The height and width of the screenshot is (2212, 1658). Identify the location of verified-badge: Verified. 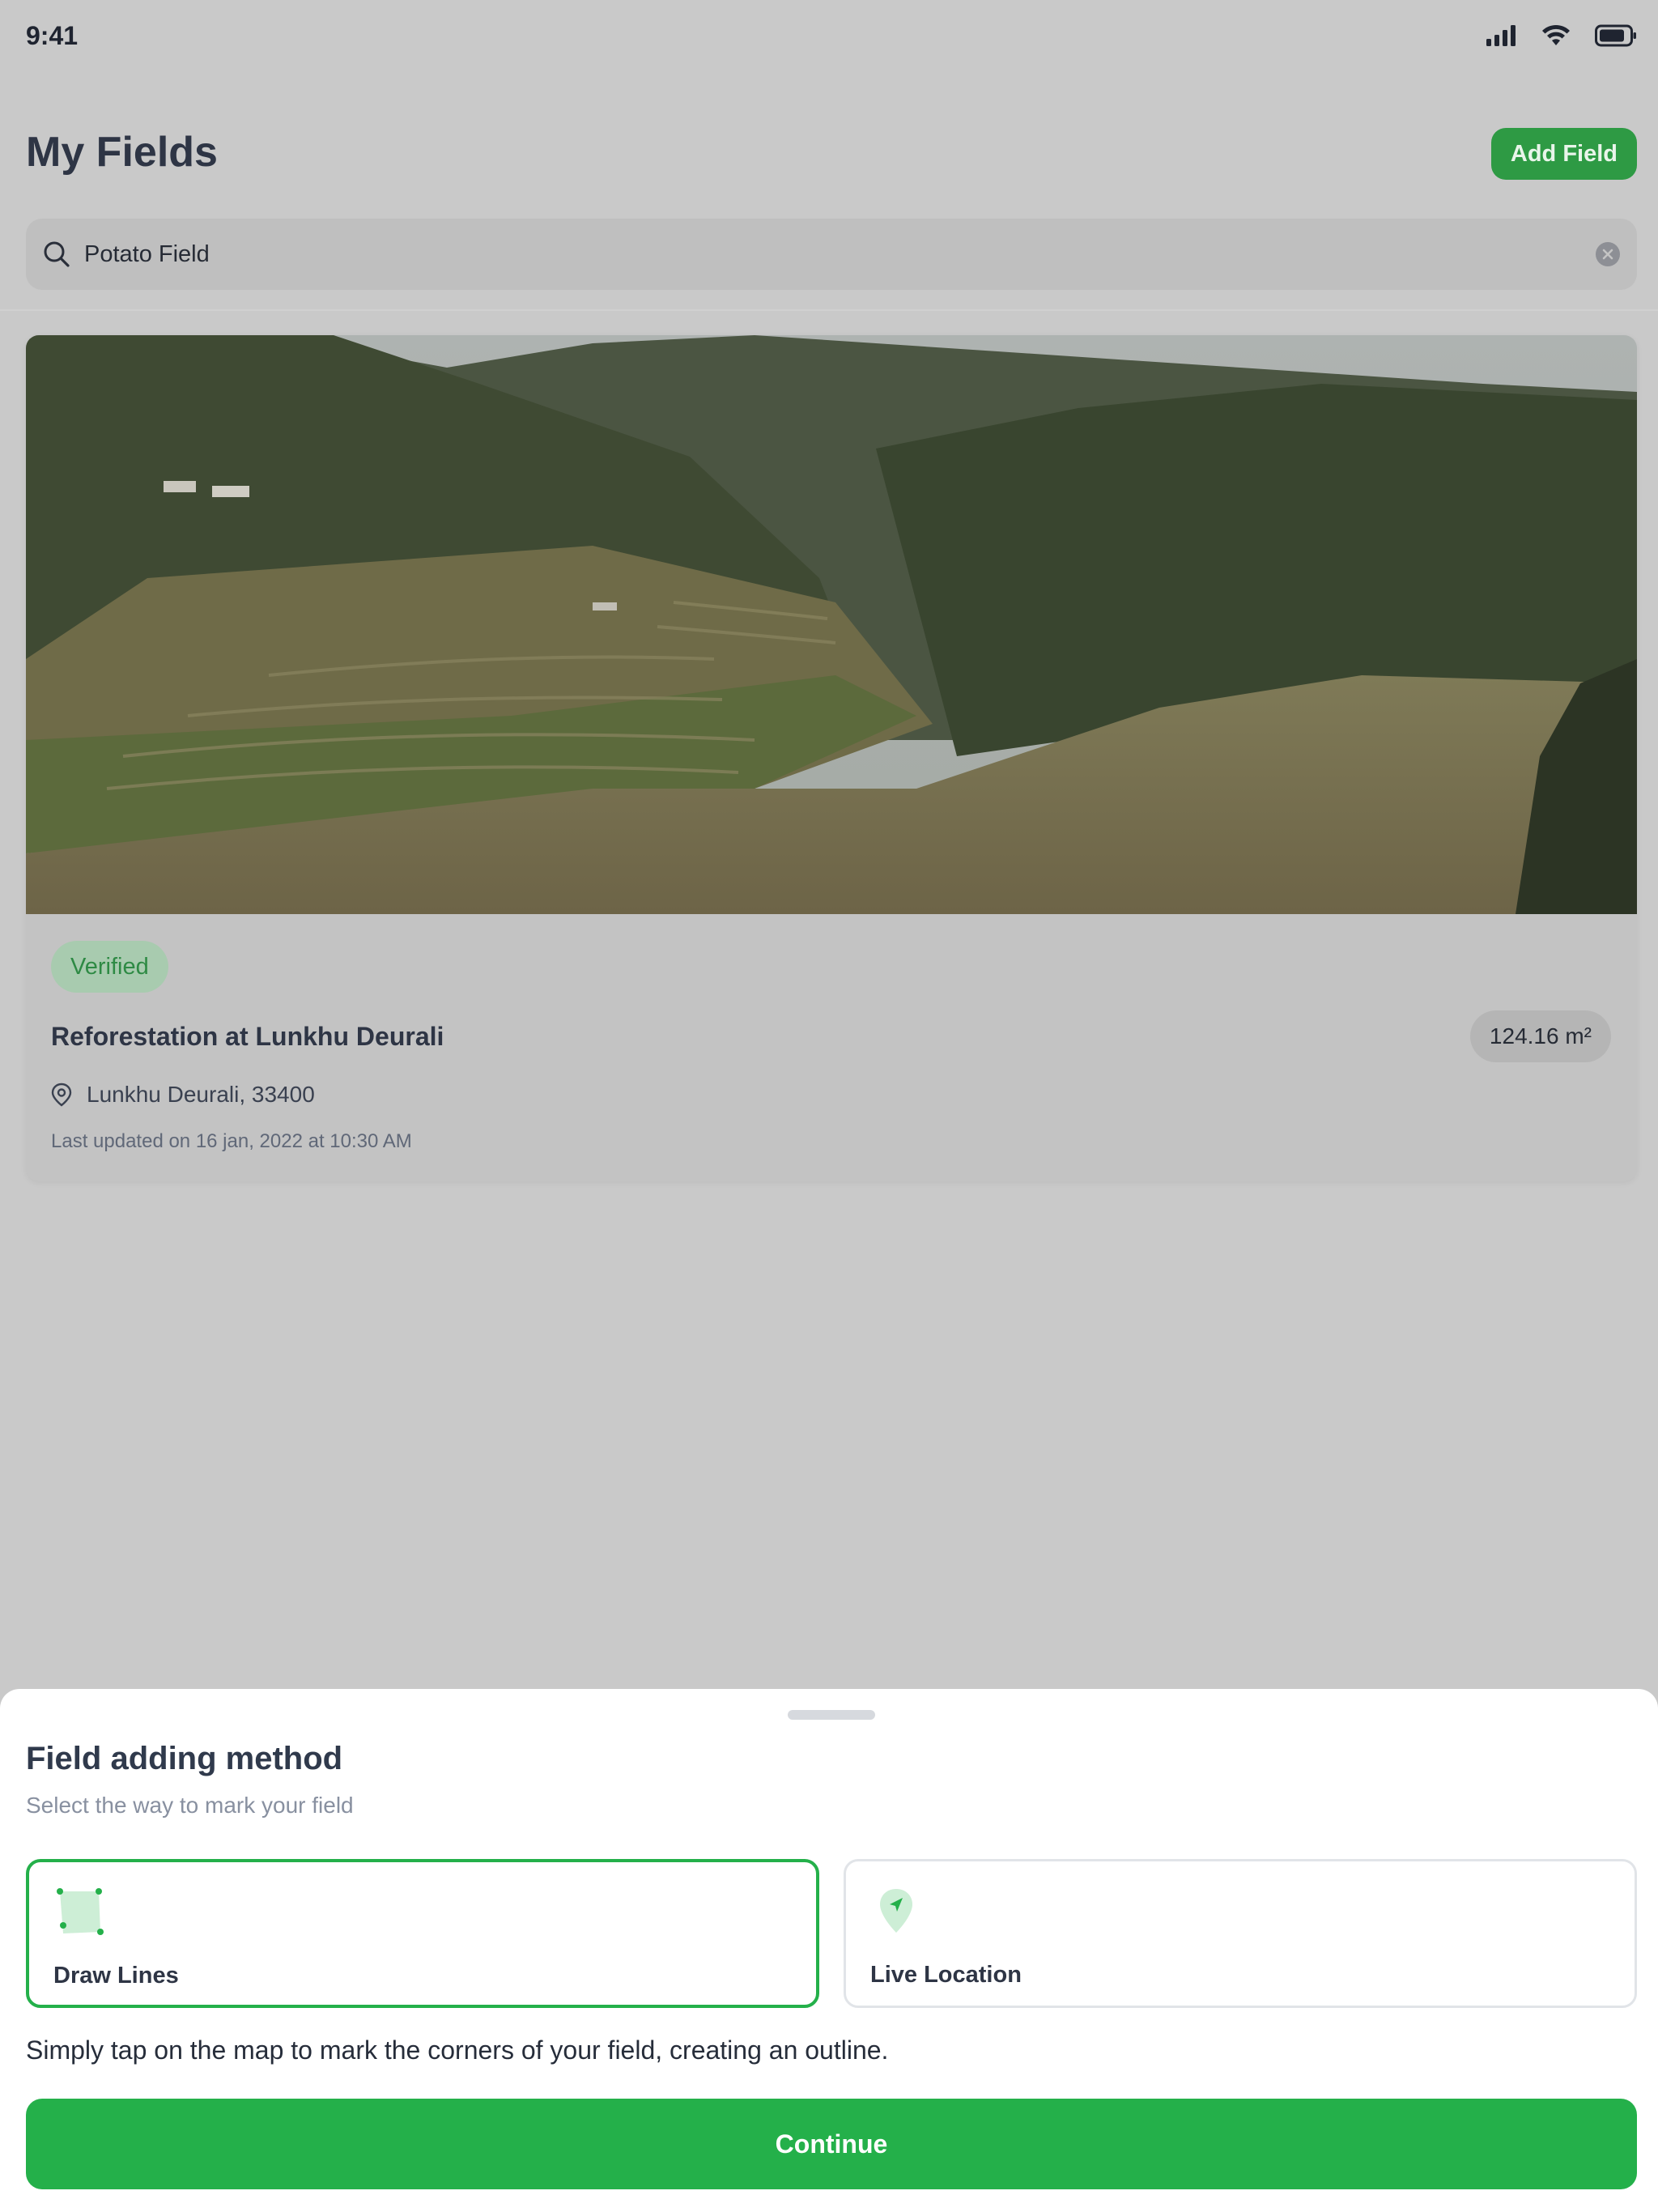
(109, 967).